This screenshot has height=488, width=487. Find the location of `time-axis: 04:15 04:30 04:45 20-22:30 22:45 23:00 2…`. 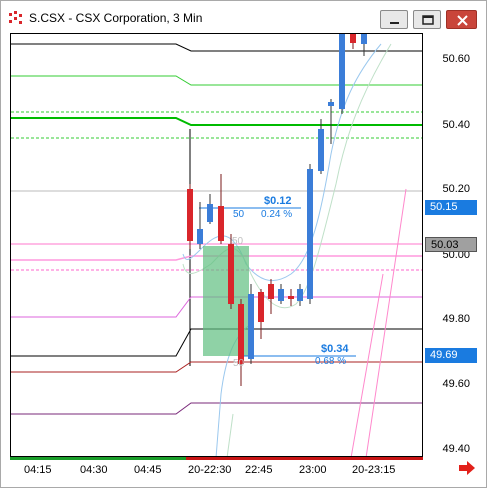

time-axis: 04:15 04:30 04:45 20-22:30 22:45 23:00 2… is located at coordinates (216, 468).